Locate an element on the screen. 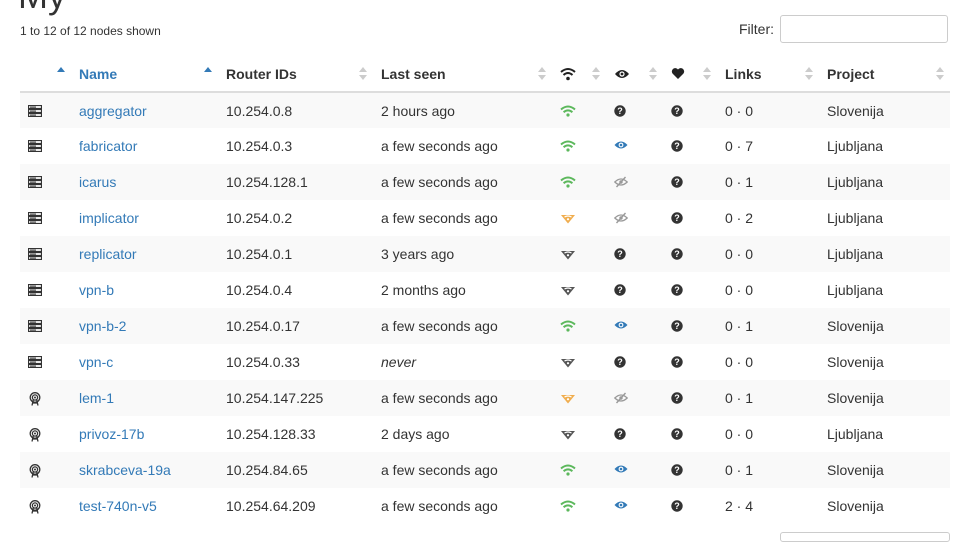  col-header-project: Project is located at coordinates (884, 74).